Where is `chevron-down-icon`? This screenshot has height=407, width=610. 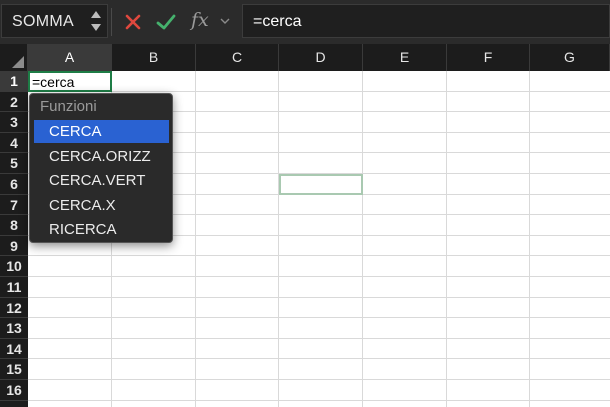 chevron-down-icon is located at coordinates (225, 21).